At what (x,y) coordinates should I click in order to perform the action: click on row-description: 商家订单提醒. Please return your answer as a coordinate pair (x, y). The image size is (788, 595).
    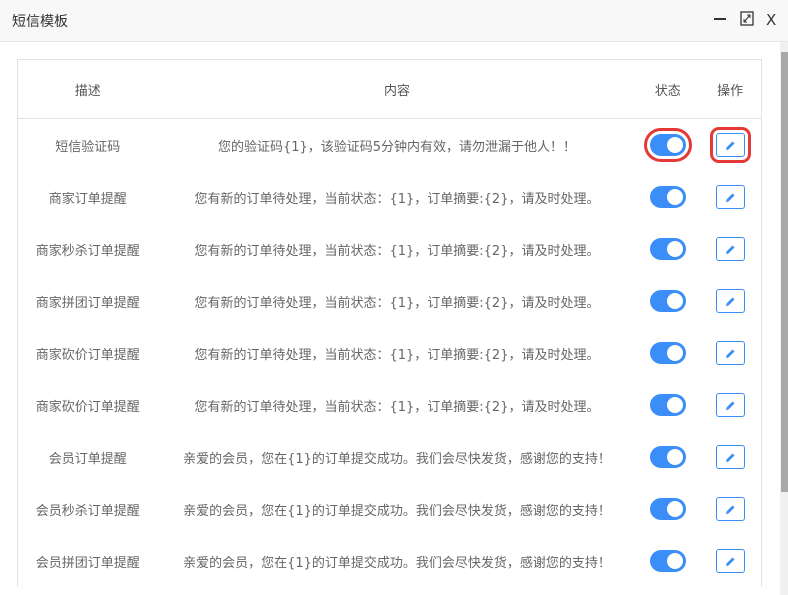
    Looking at the image, I should click on (87, 199).